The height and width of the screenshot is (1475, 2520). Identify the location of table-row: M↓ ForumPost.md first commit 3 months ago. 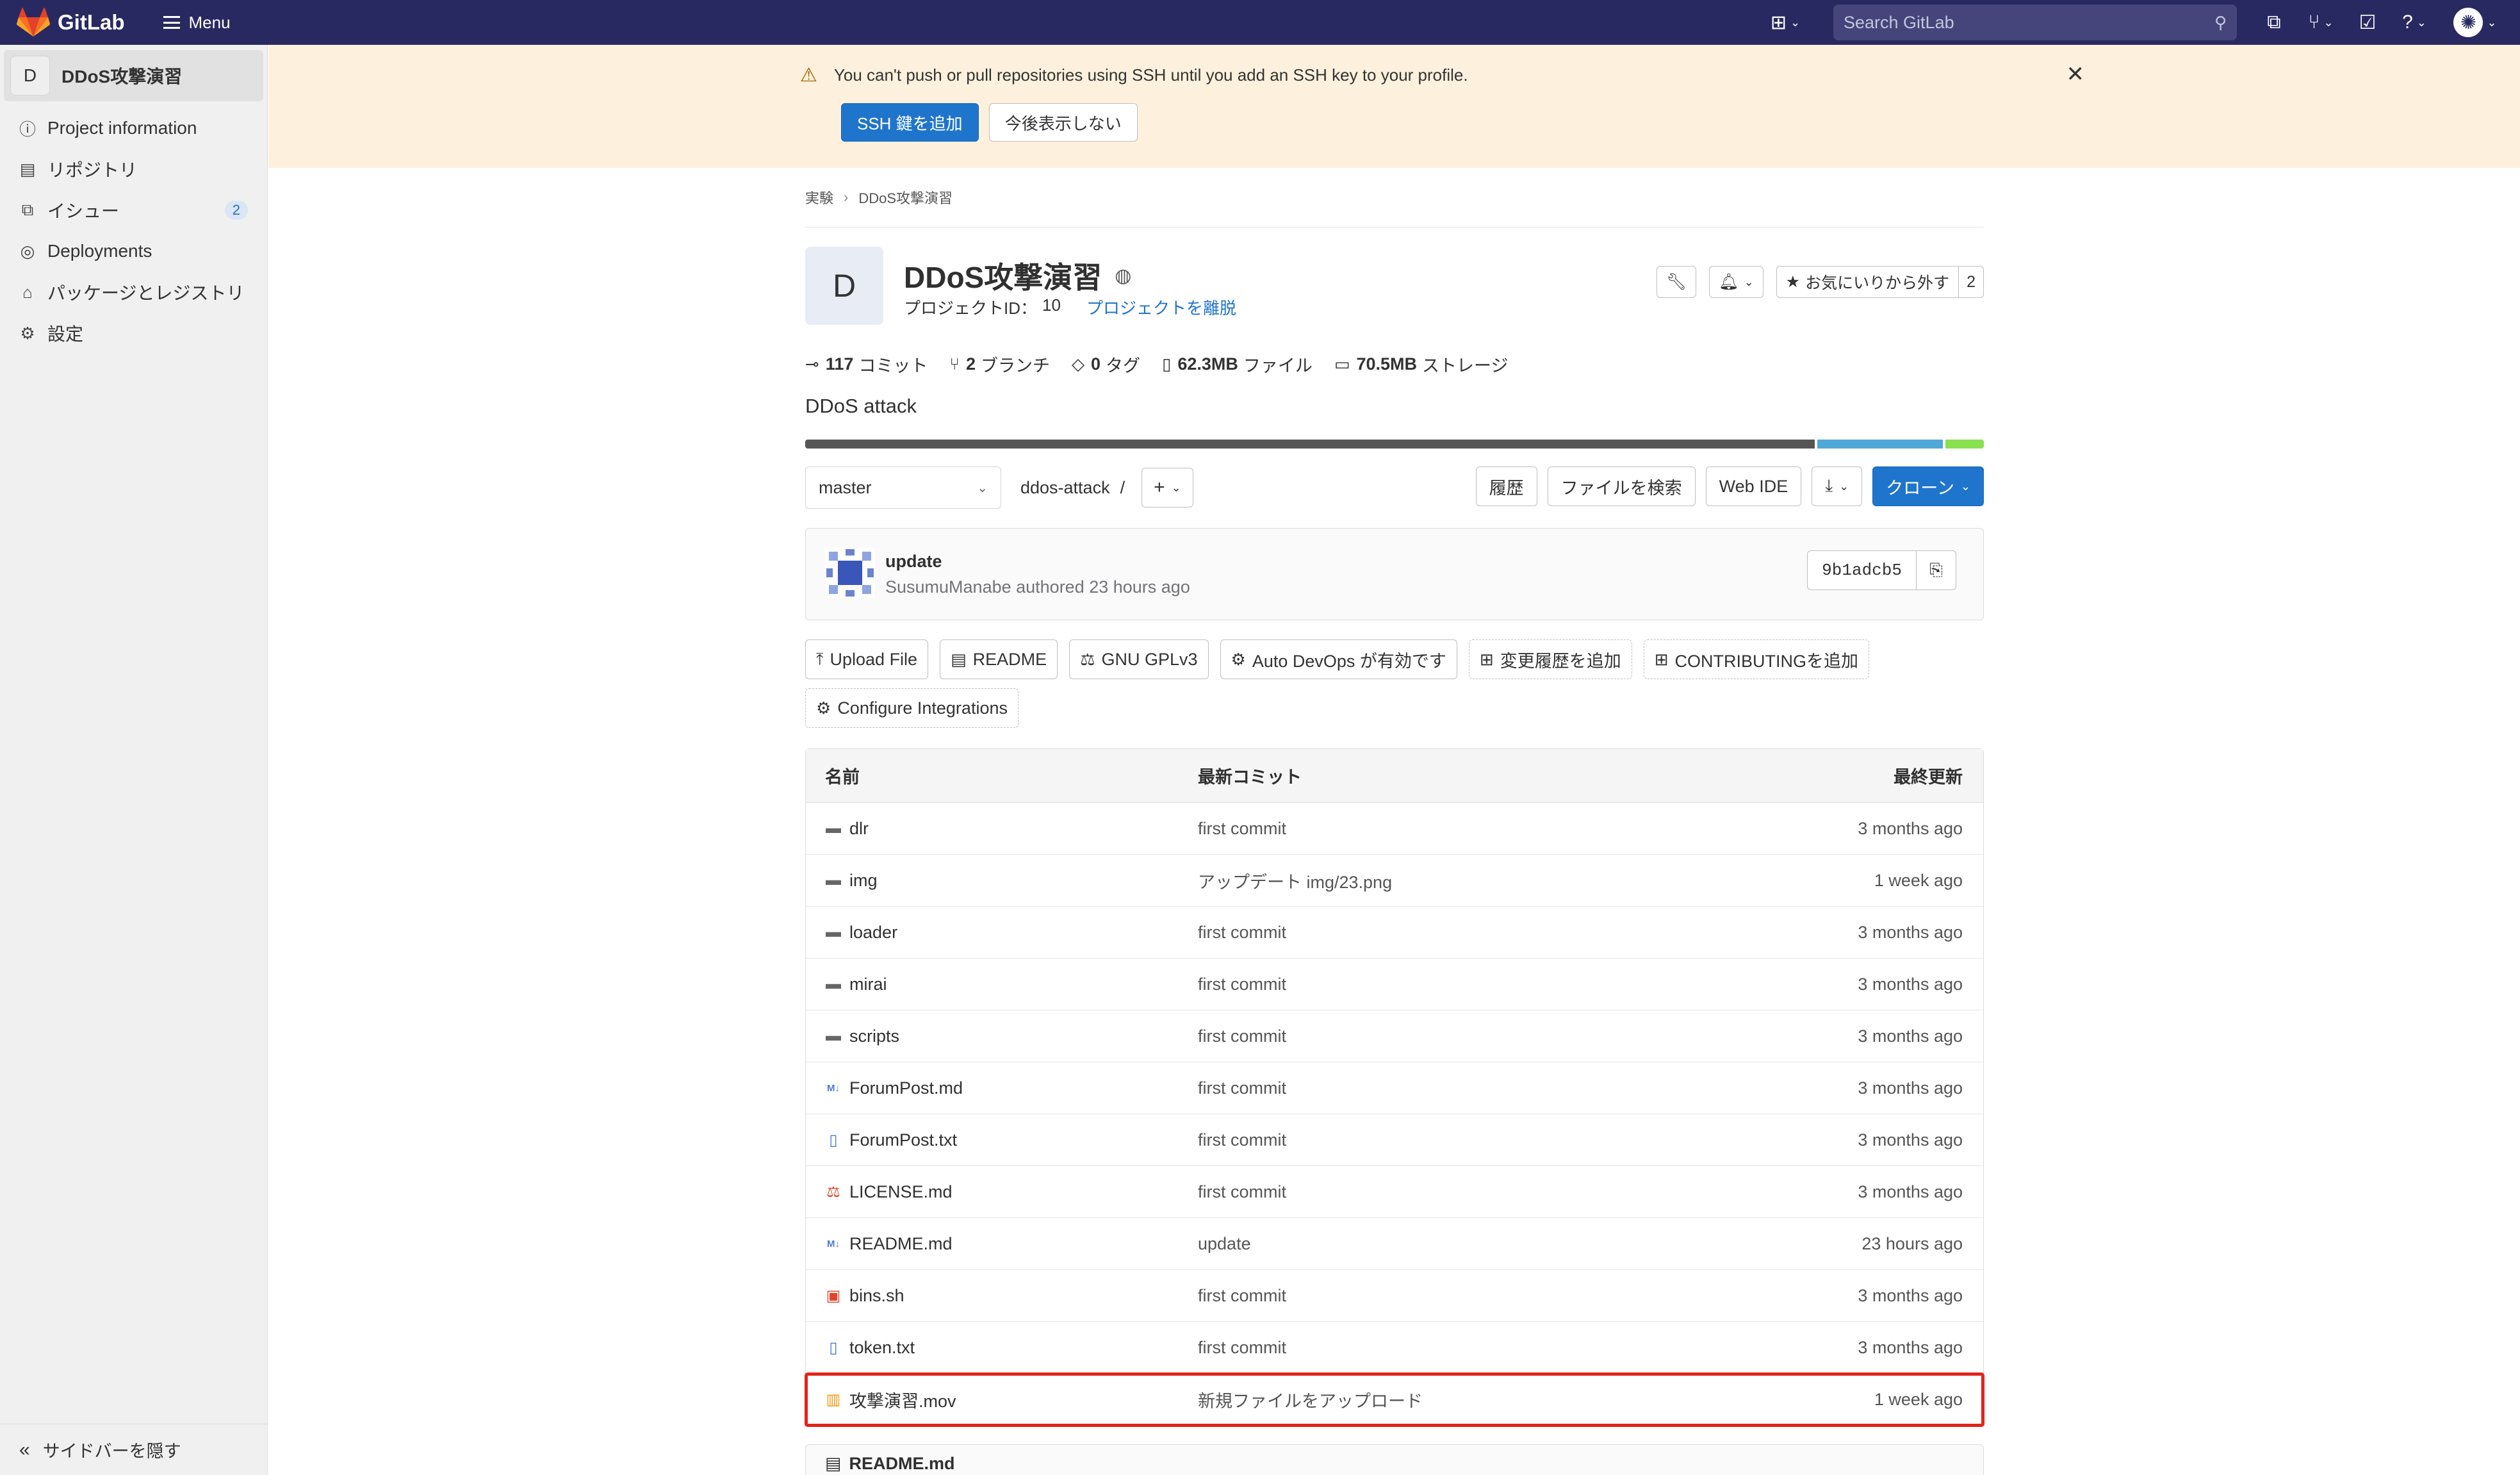
(1394, 1088).